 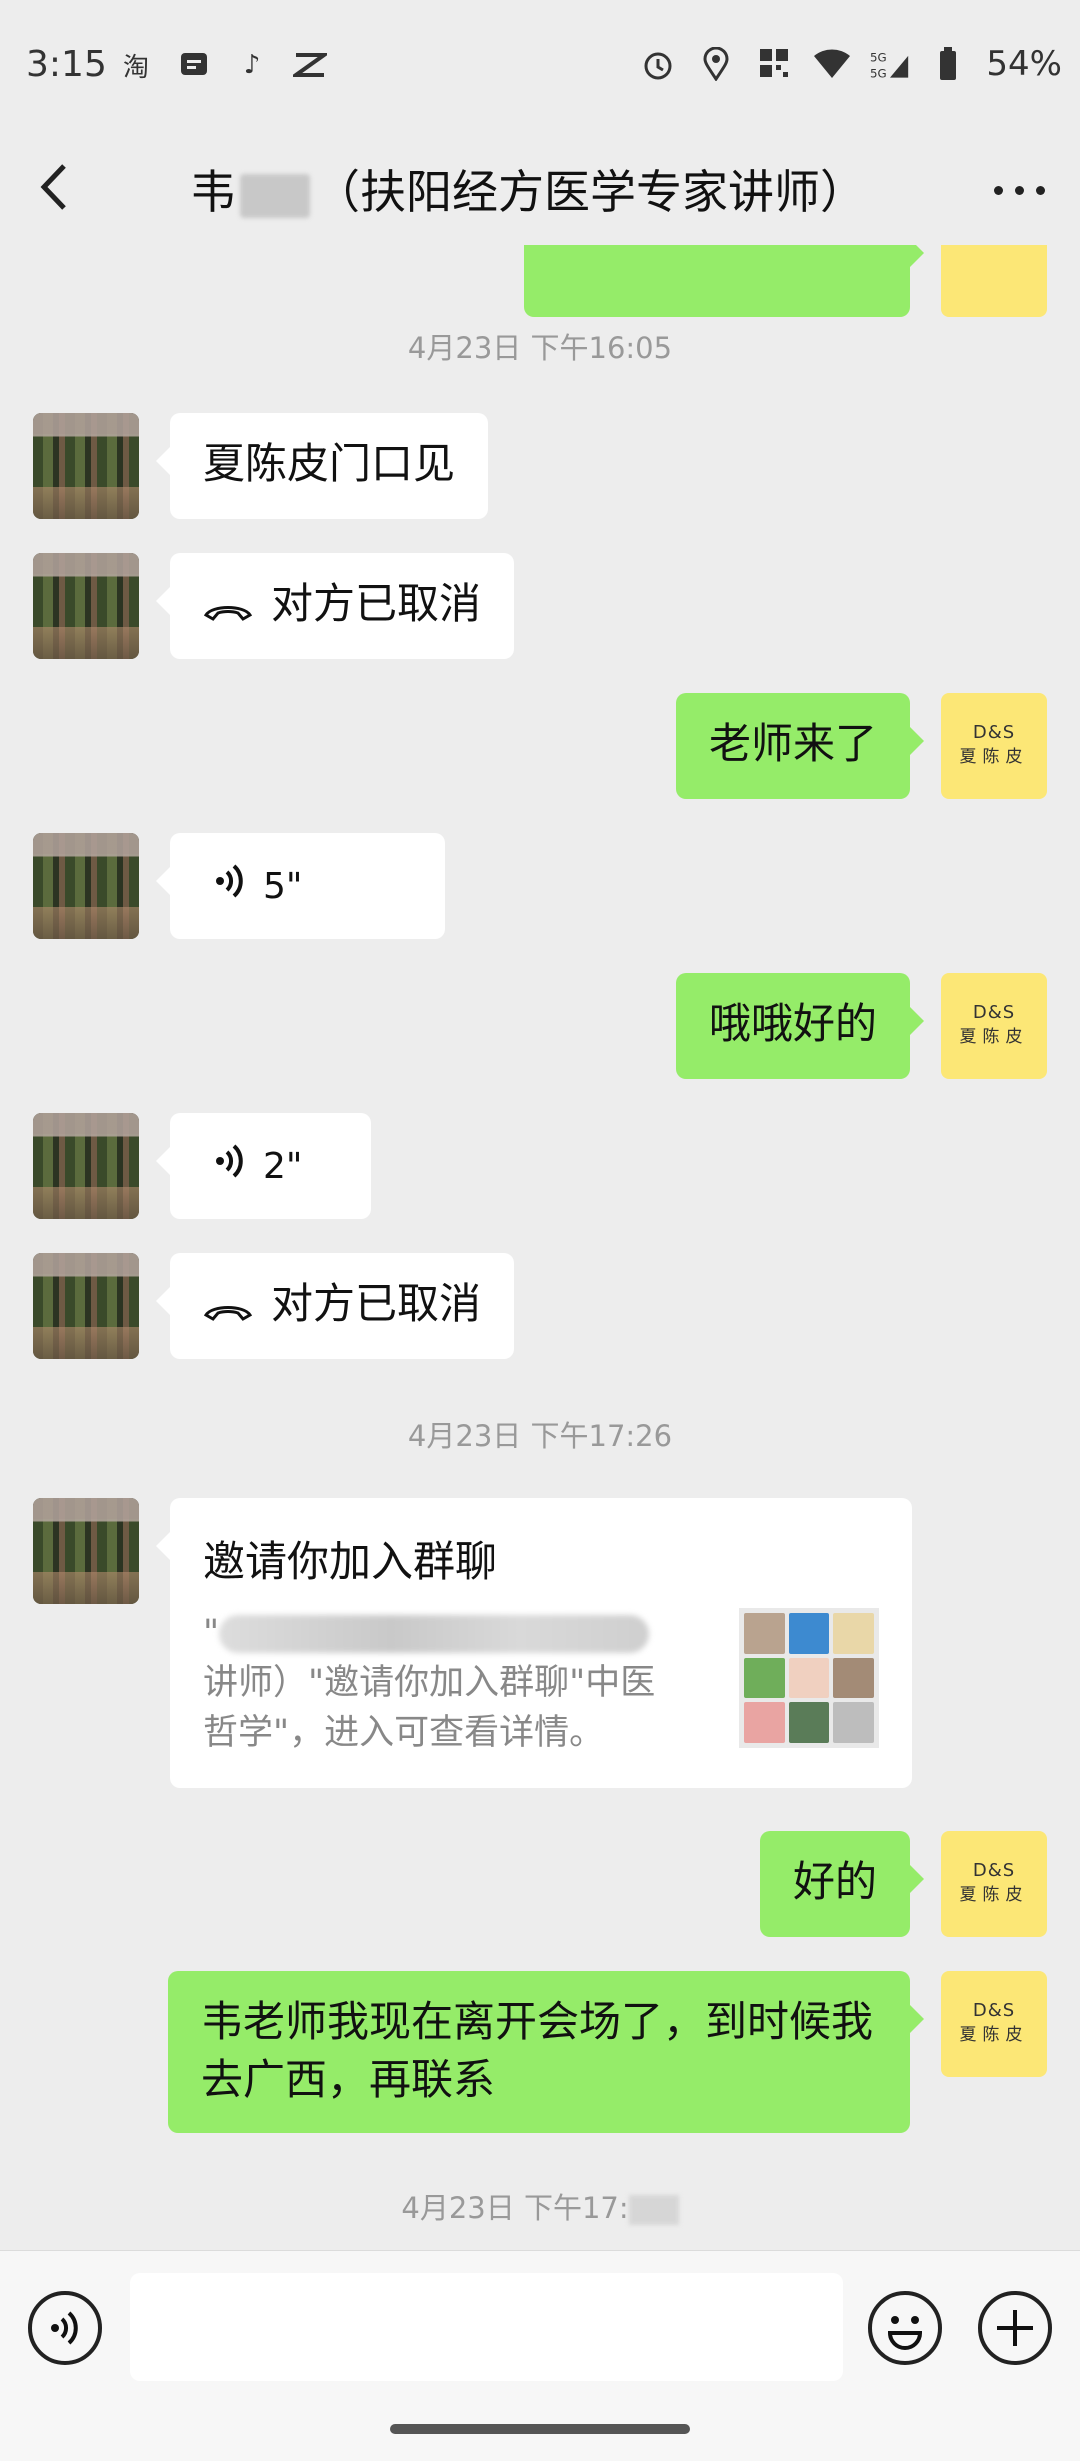 I want to click on tiktok-icon: ♪, so click(x=252, y=65).